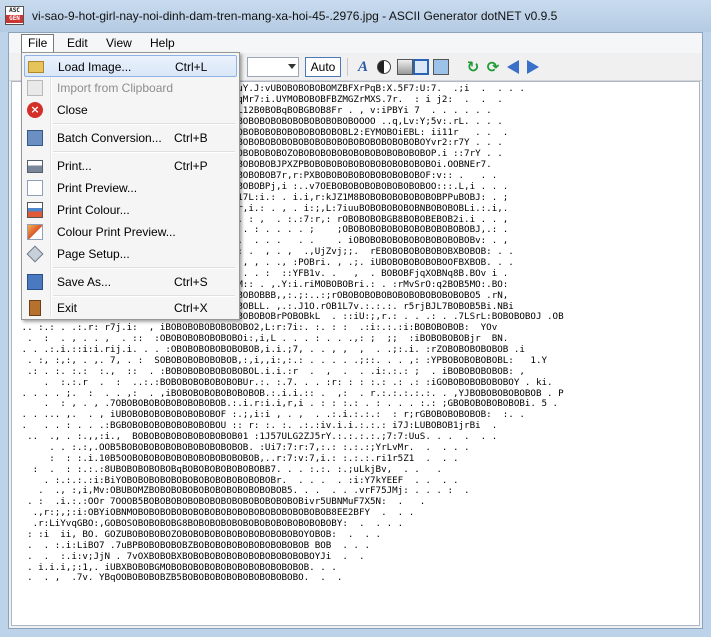  I want to click on menu-item-shortcut: Ctrl+L, so click(191, 67).